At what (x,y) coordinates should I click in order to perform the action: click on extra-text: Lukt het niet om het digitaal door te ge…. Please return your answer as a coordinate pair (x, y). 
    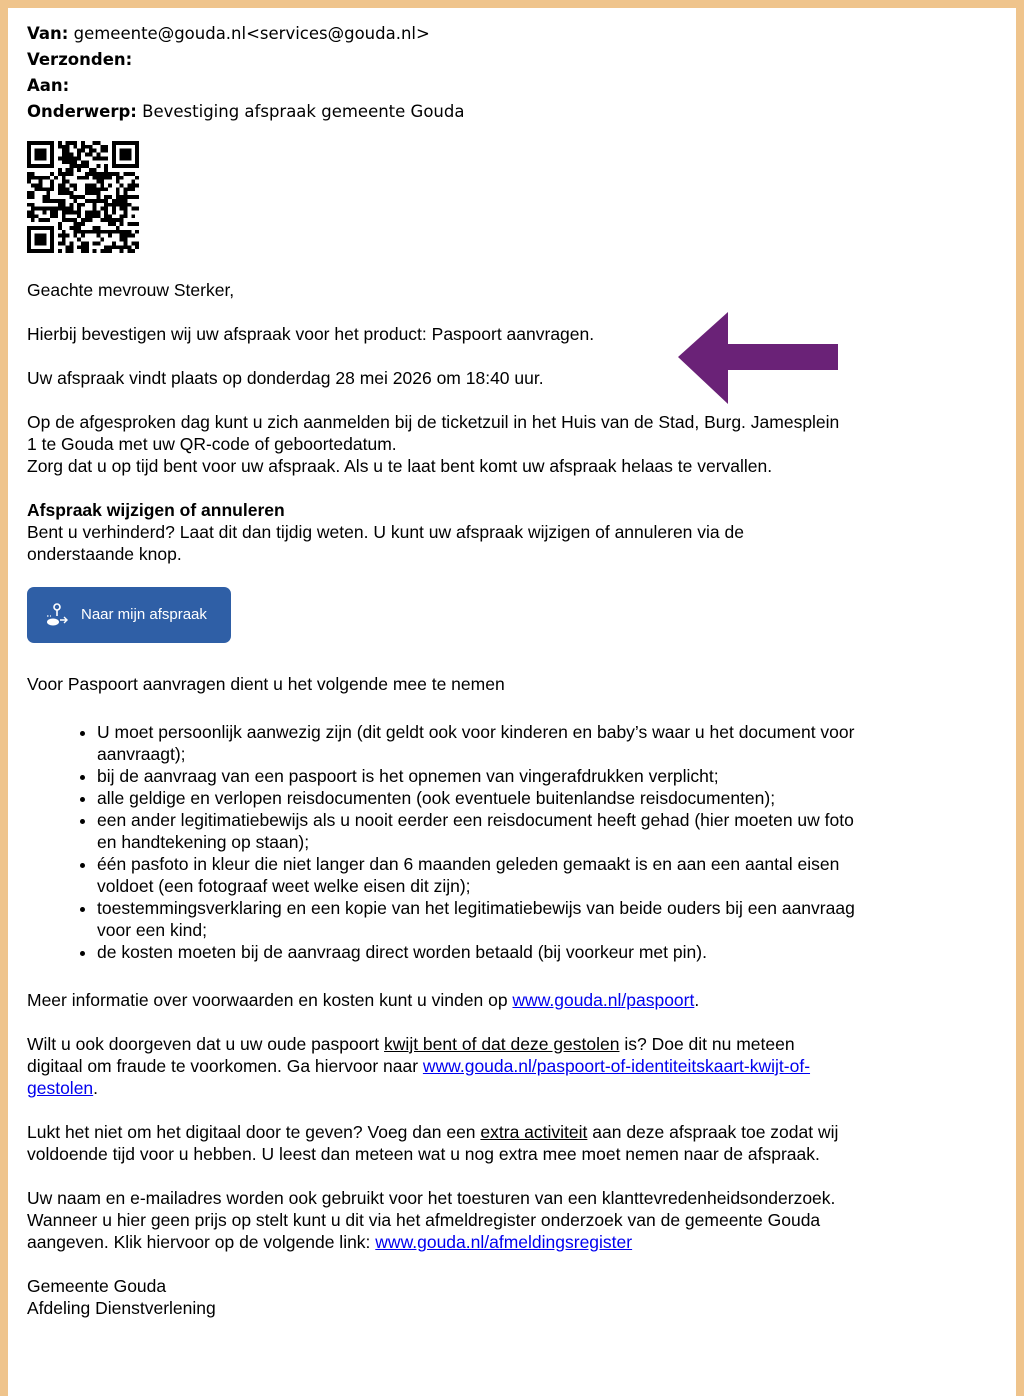
    Looking at the image, I should click on (254, 1132).